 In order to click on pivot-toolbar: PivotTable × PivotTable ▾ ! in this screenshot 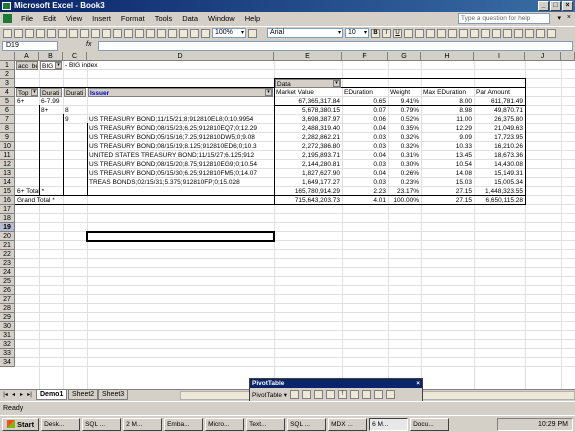, I will do `click(336, 390)`.